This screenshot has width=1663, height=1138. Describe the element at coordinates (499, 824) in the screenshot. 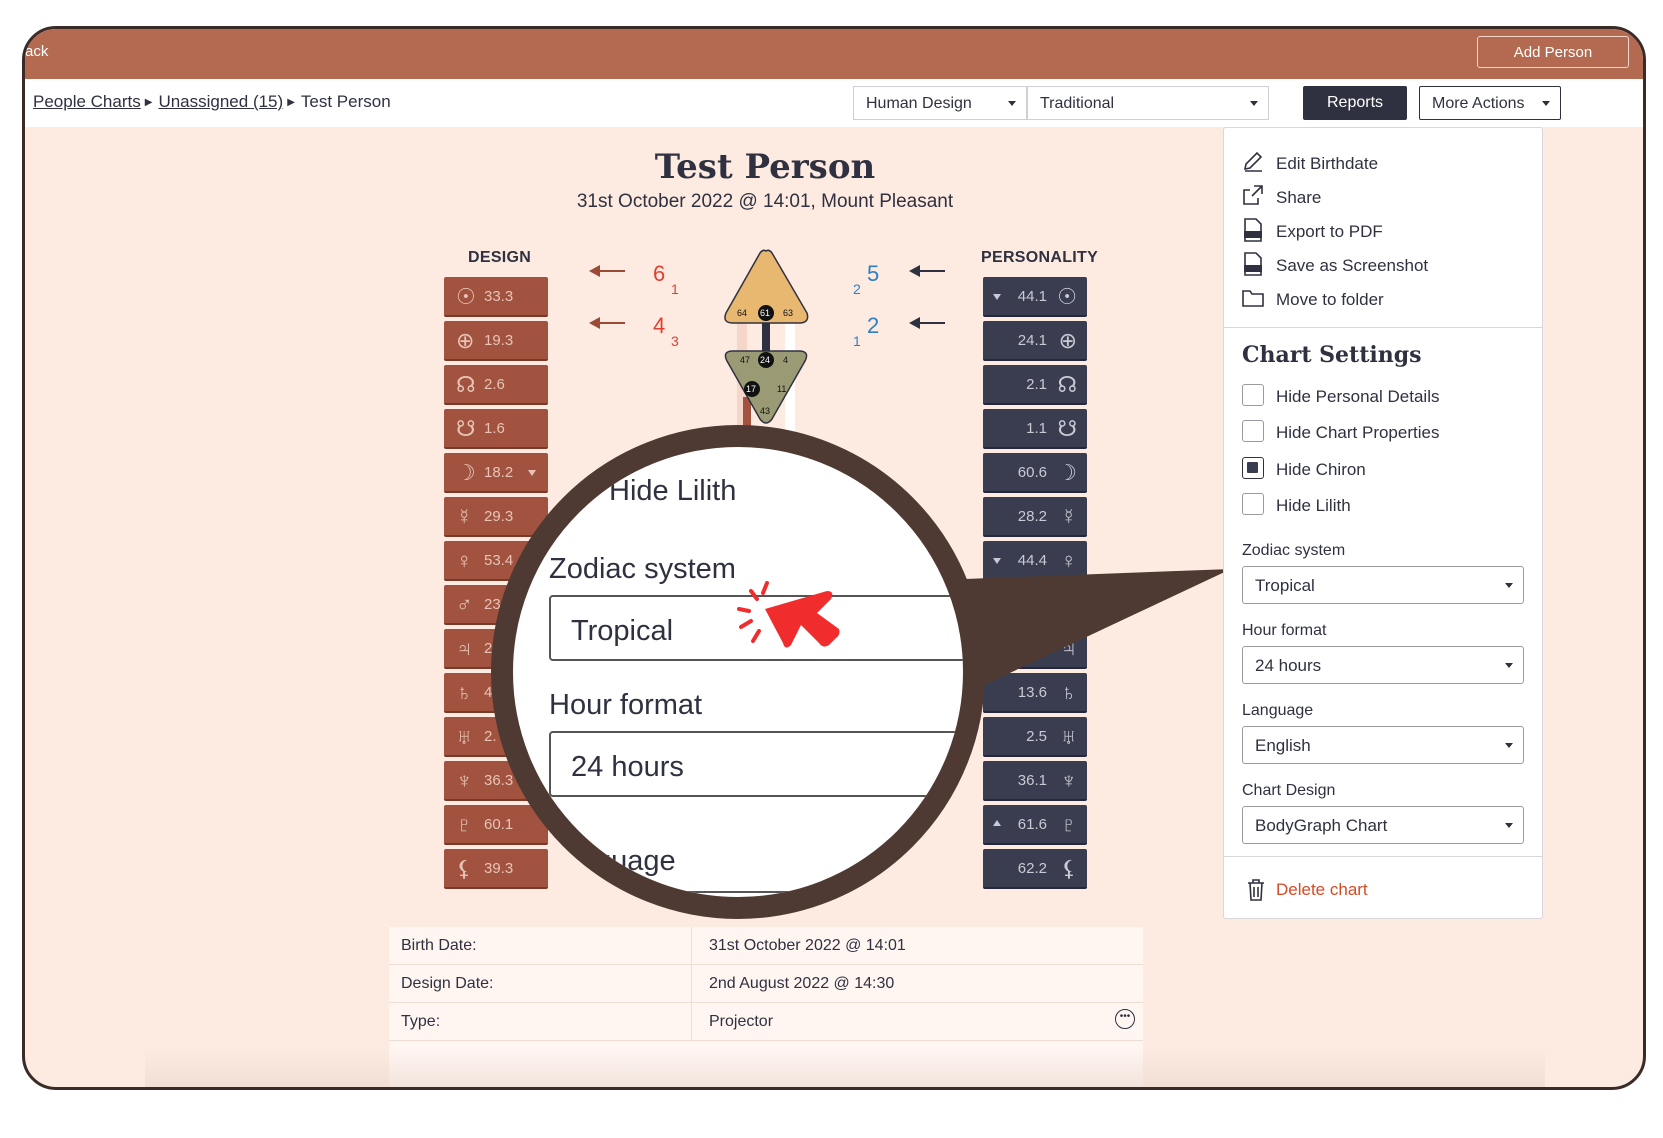

I see `activation-value: 60.1` at that location.